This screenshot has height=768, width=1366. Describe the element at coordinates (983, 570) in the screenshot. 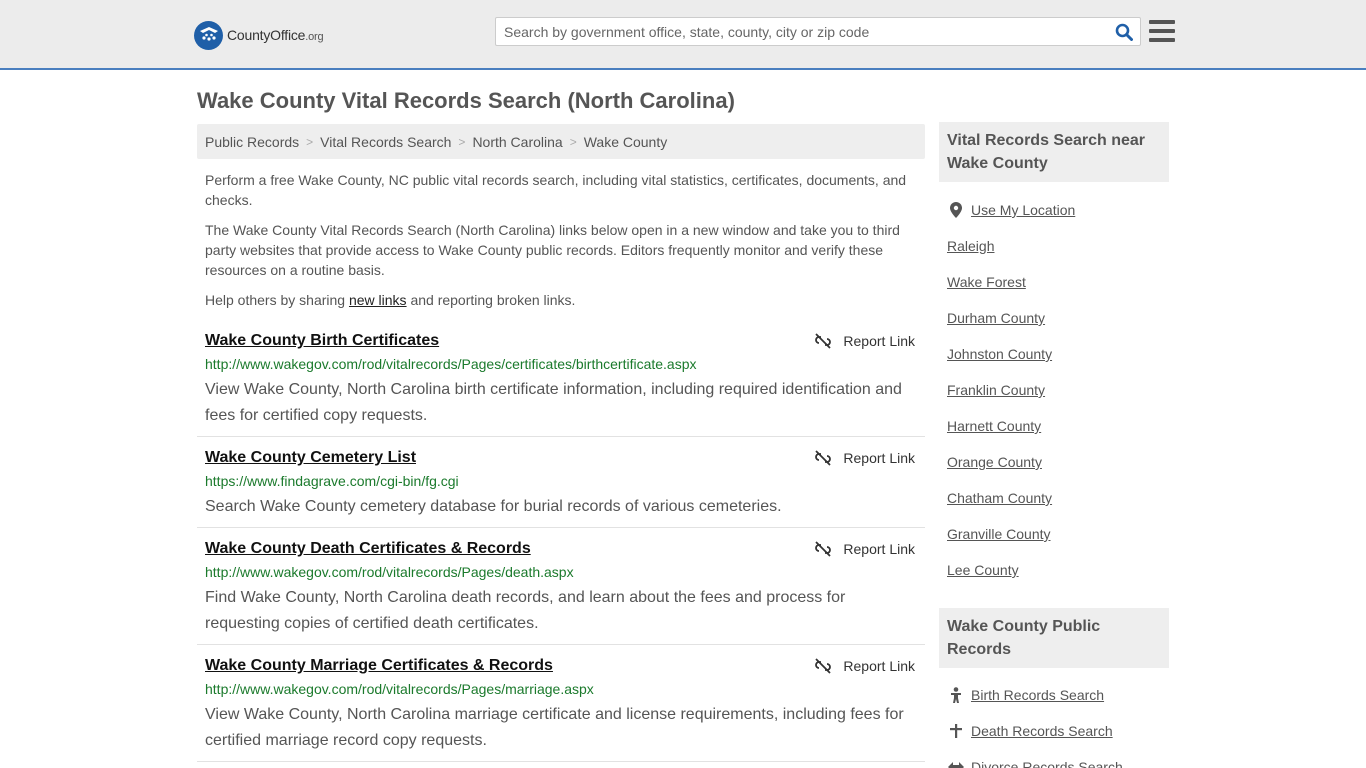

I see `near-link-lee-county: Lee County` at that location.